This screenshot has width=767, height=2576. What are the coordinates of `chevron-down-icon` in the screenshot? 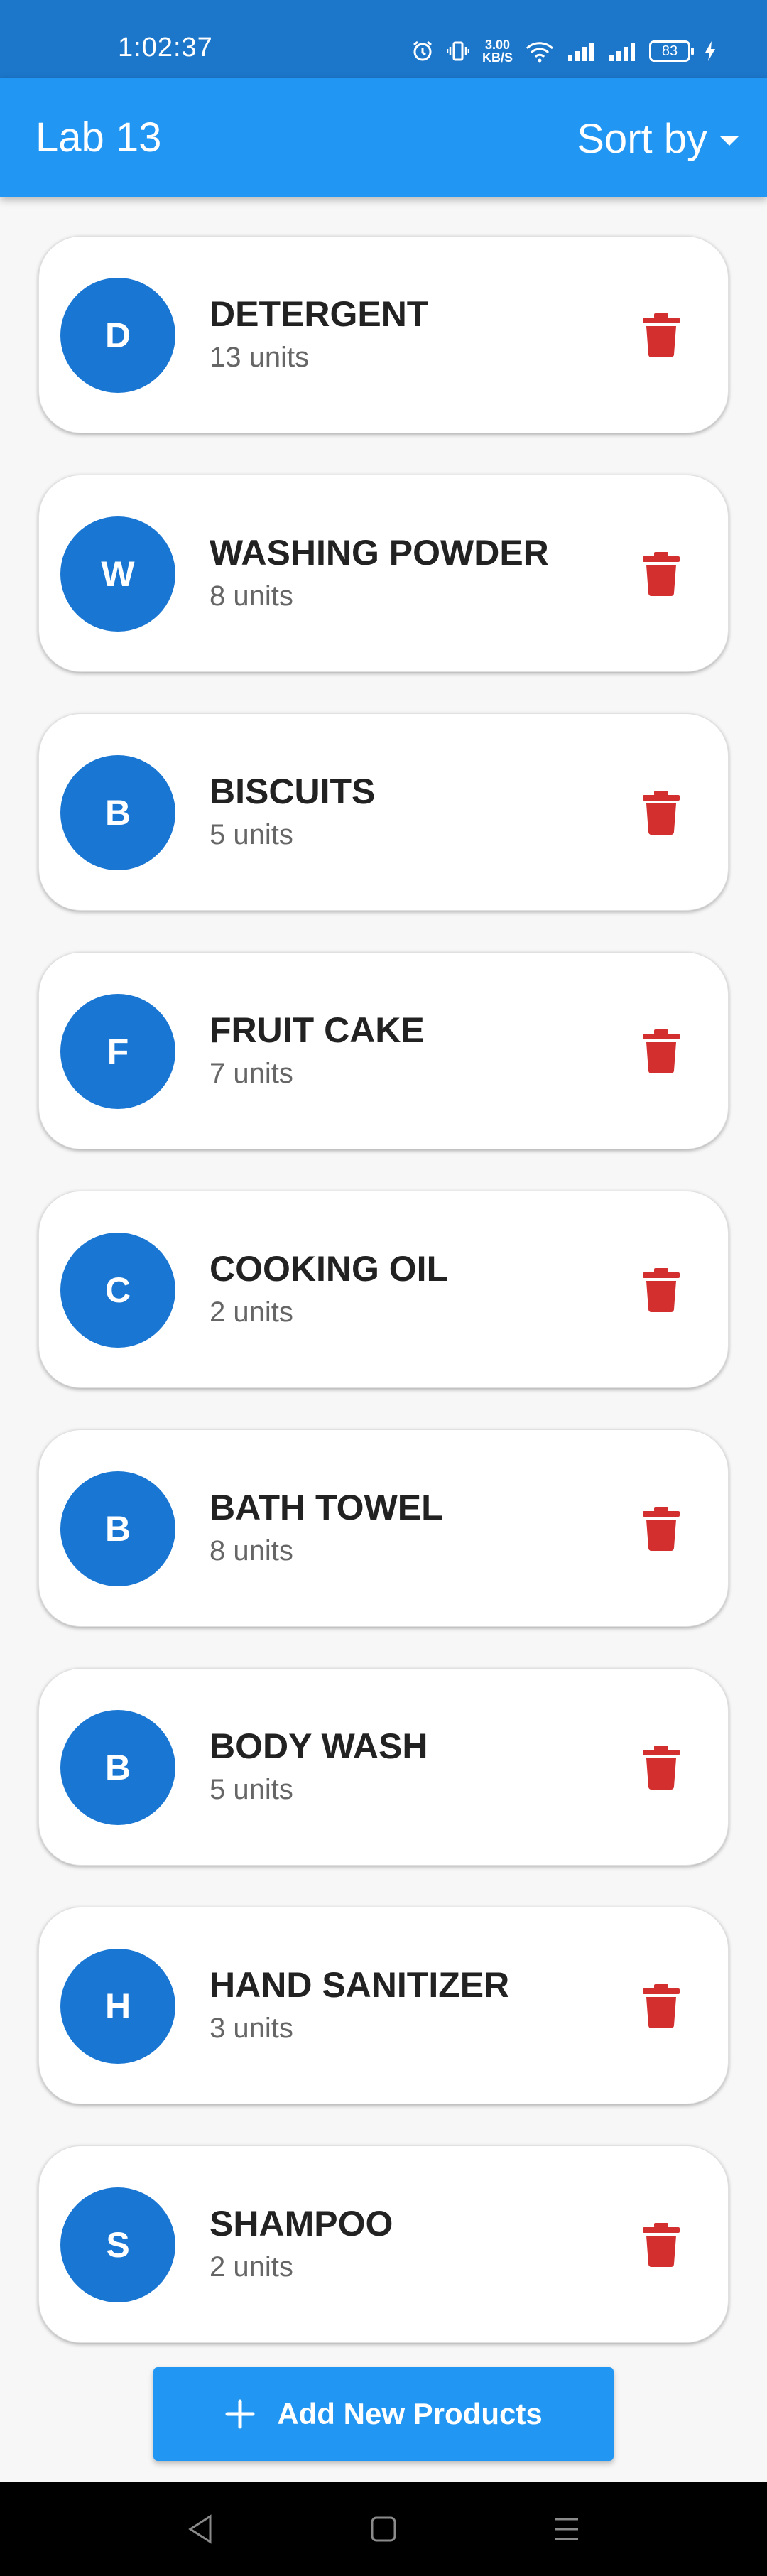 It's located at (729, 141).